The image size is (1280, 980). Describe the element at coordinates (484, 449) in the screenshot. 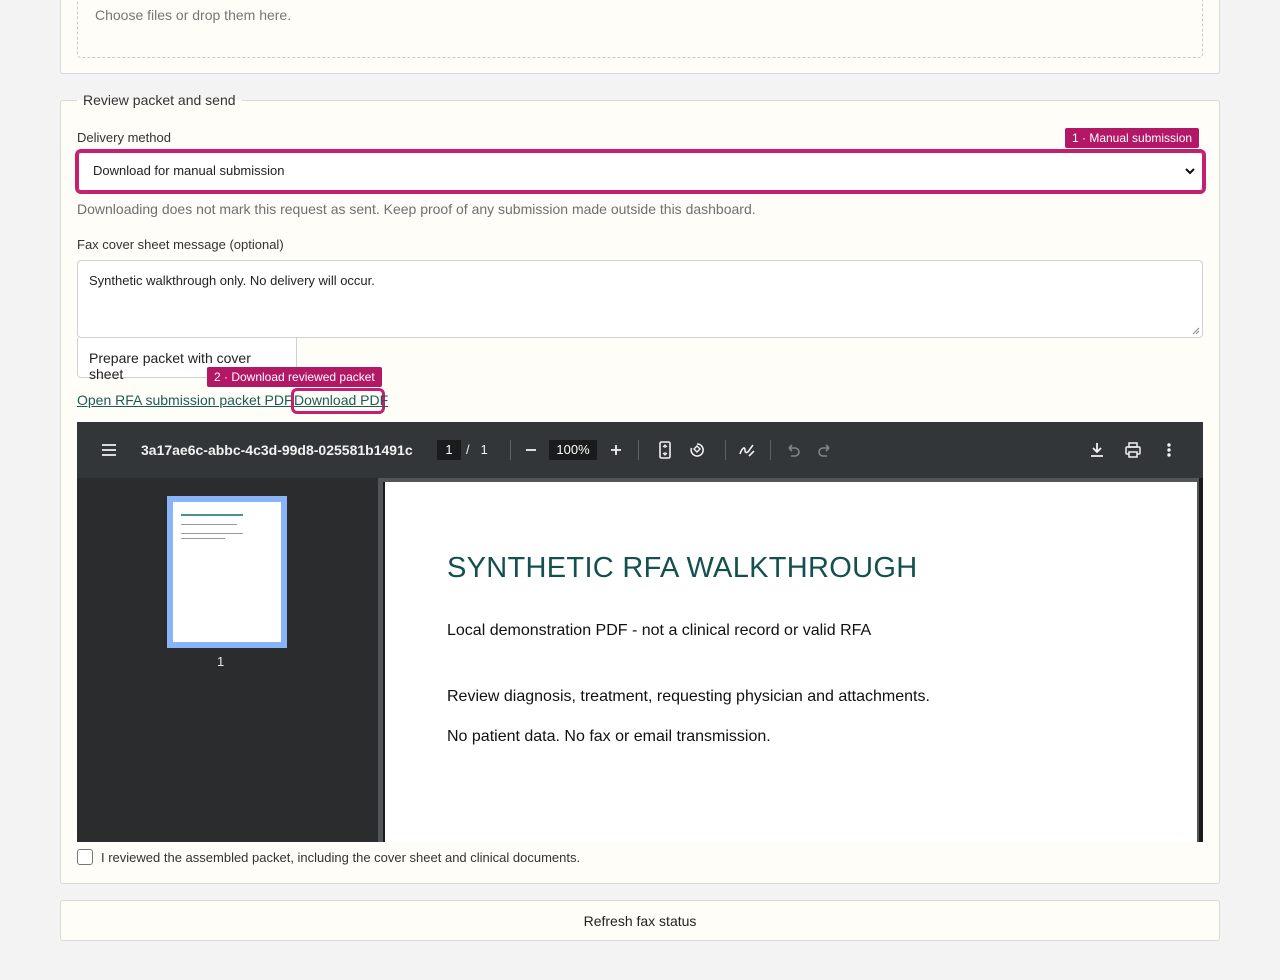

I see `total-pages: 1` at that location.